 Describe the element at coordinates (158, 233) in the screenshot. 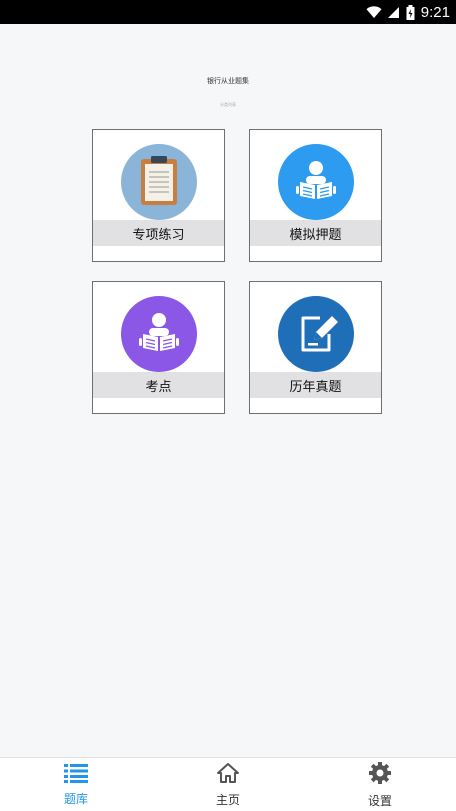

I see `tile-label: 专项练习` at that location.